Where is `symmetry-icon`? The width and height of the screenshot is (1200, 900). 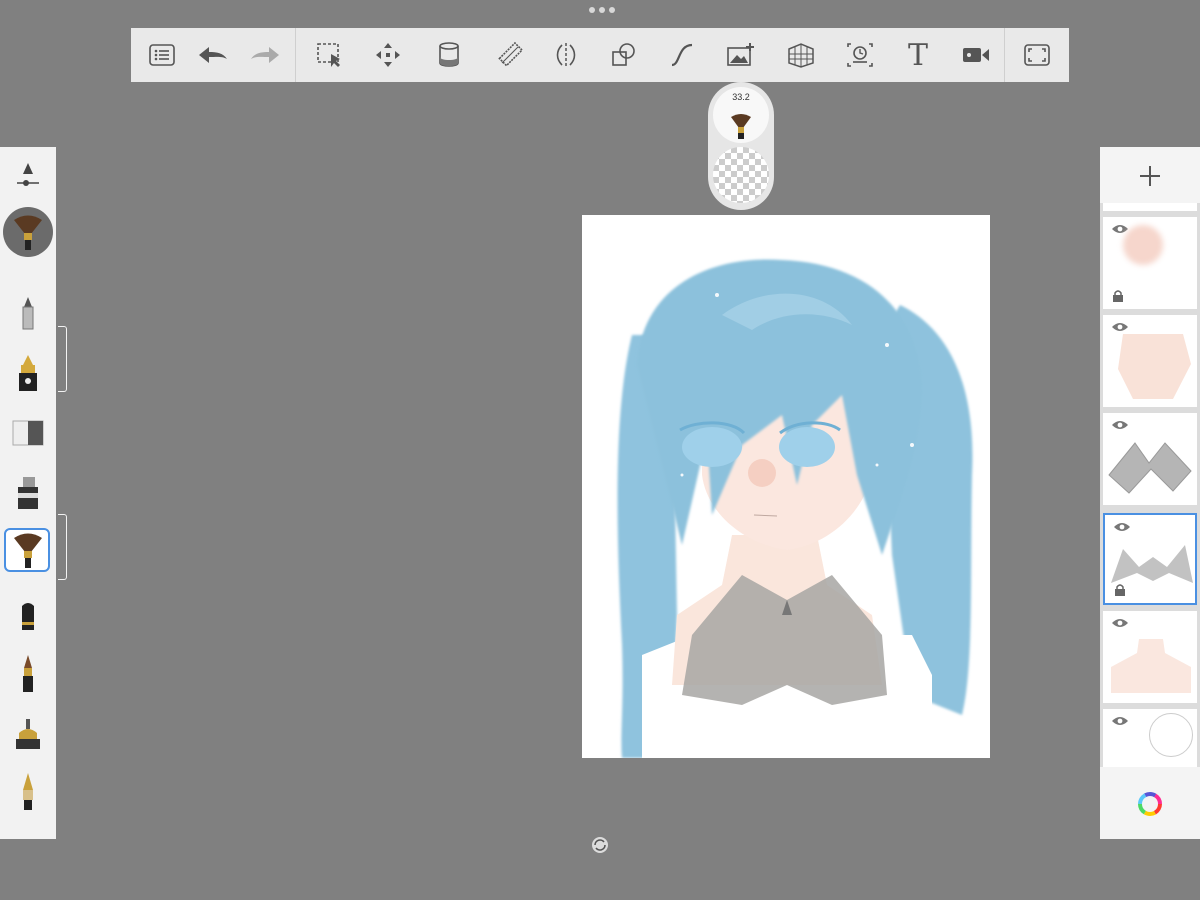
symmetry-icon is located at coordinates (566, 55).